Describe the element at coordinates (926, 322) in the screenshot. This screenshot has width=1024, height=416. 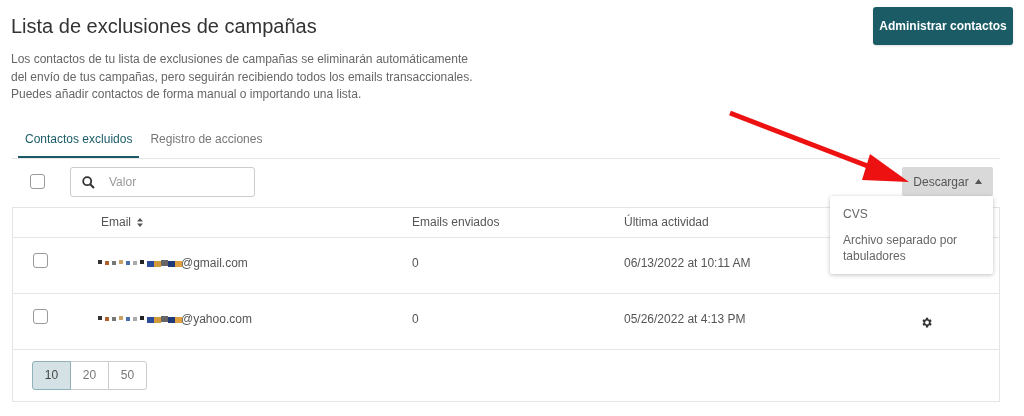
I see `settings-icon` at that location.